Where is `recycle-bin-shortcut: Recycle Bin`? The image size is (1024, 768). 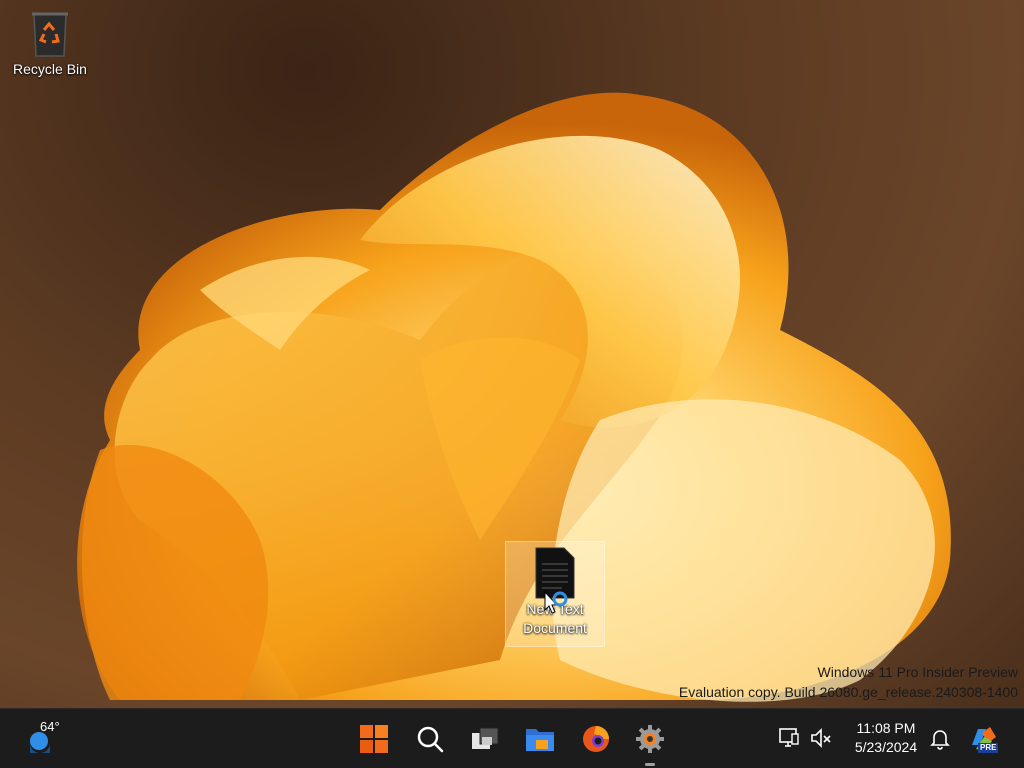
recycle-bin-shortcut: Recycle Bin is located at coordinates (50, 43).